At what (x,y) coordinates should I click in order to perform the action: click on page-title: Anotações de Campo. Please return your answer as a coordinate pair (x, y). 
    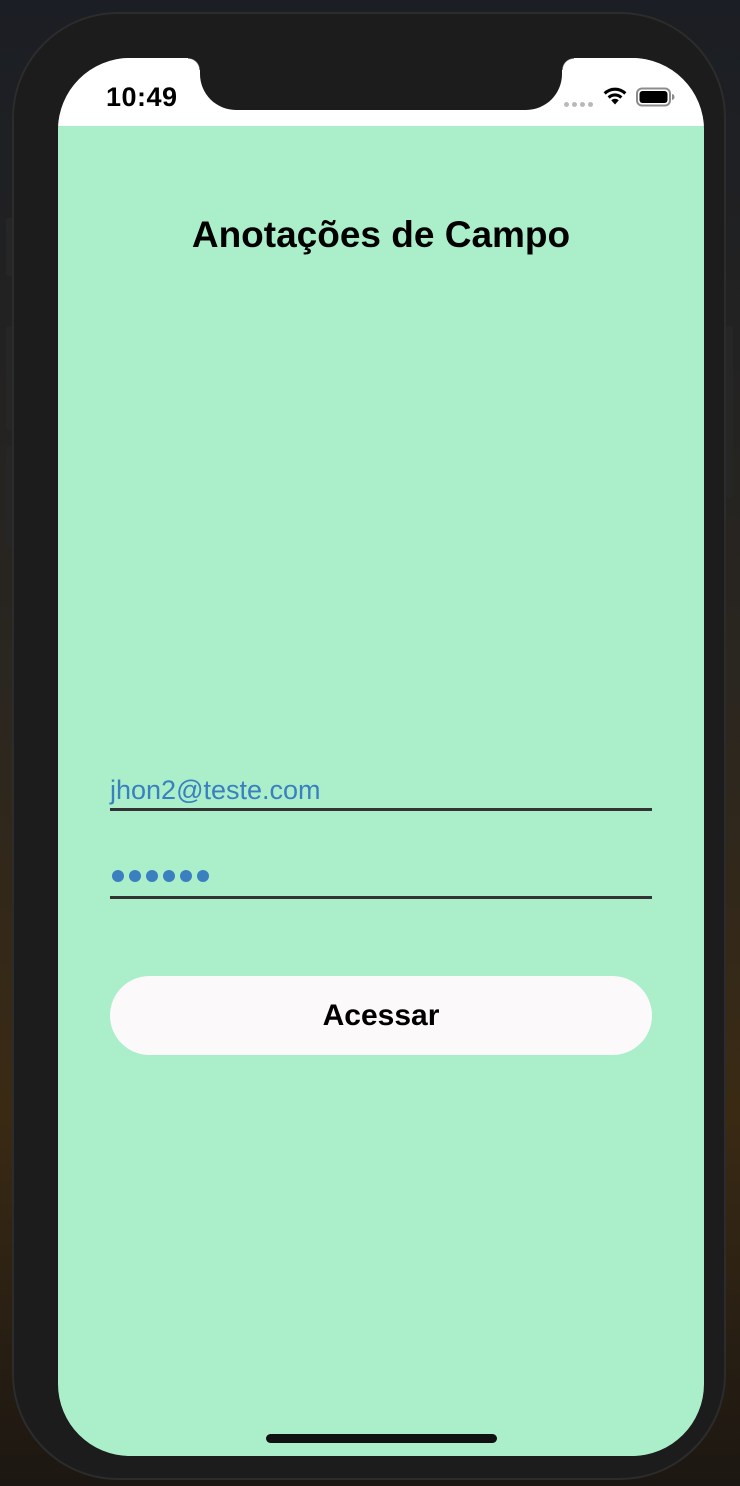
    Looking at the image, I should click on (381, 234).